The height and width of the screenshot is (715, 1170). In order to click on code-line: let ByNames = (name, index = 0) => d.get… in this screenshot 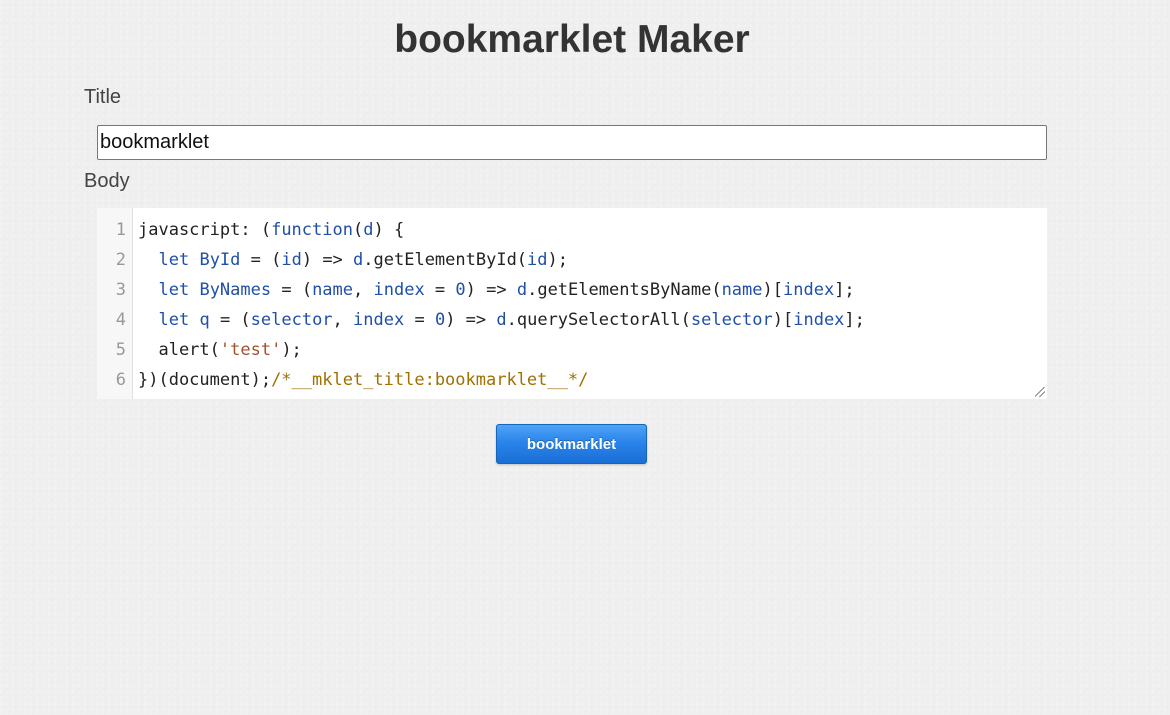, I will do `click(592, 290)`.